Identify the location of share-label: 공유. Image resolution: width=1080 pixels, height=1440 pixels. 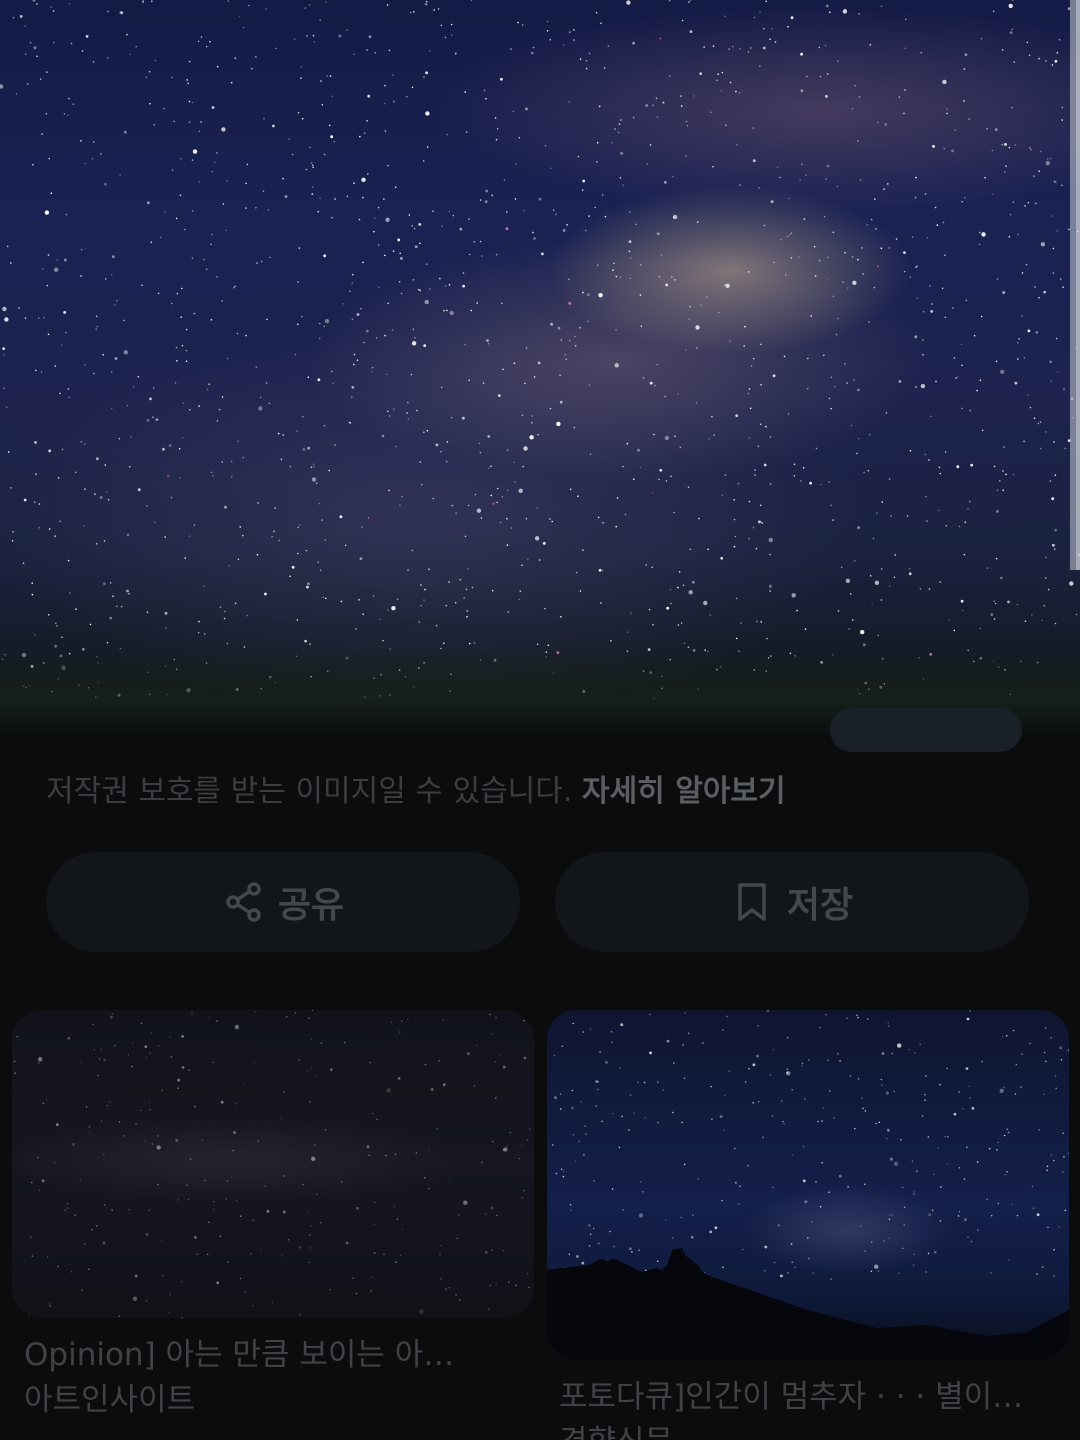
(311, 905).